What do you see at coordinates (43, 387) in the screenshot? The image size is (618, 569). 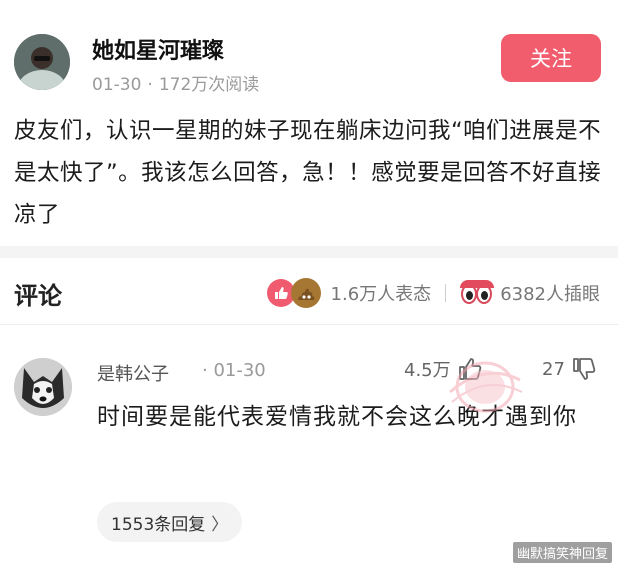 I see `commenter-avatar` at bounding box center [43, 387].